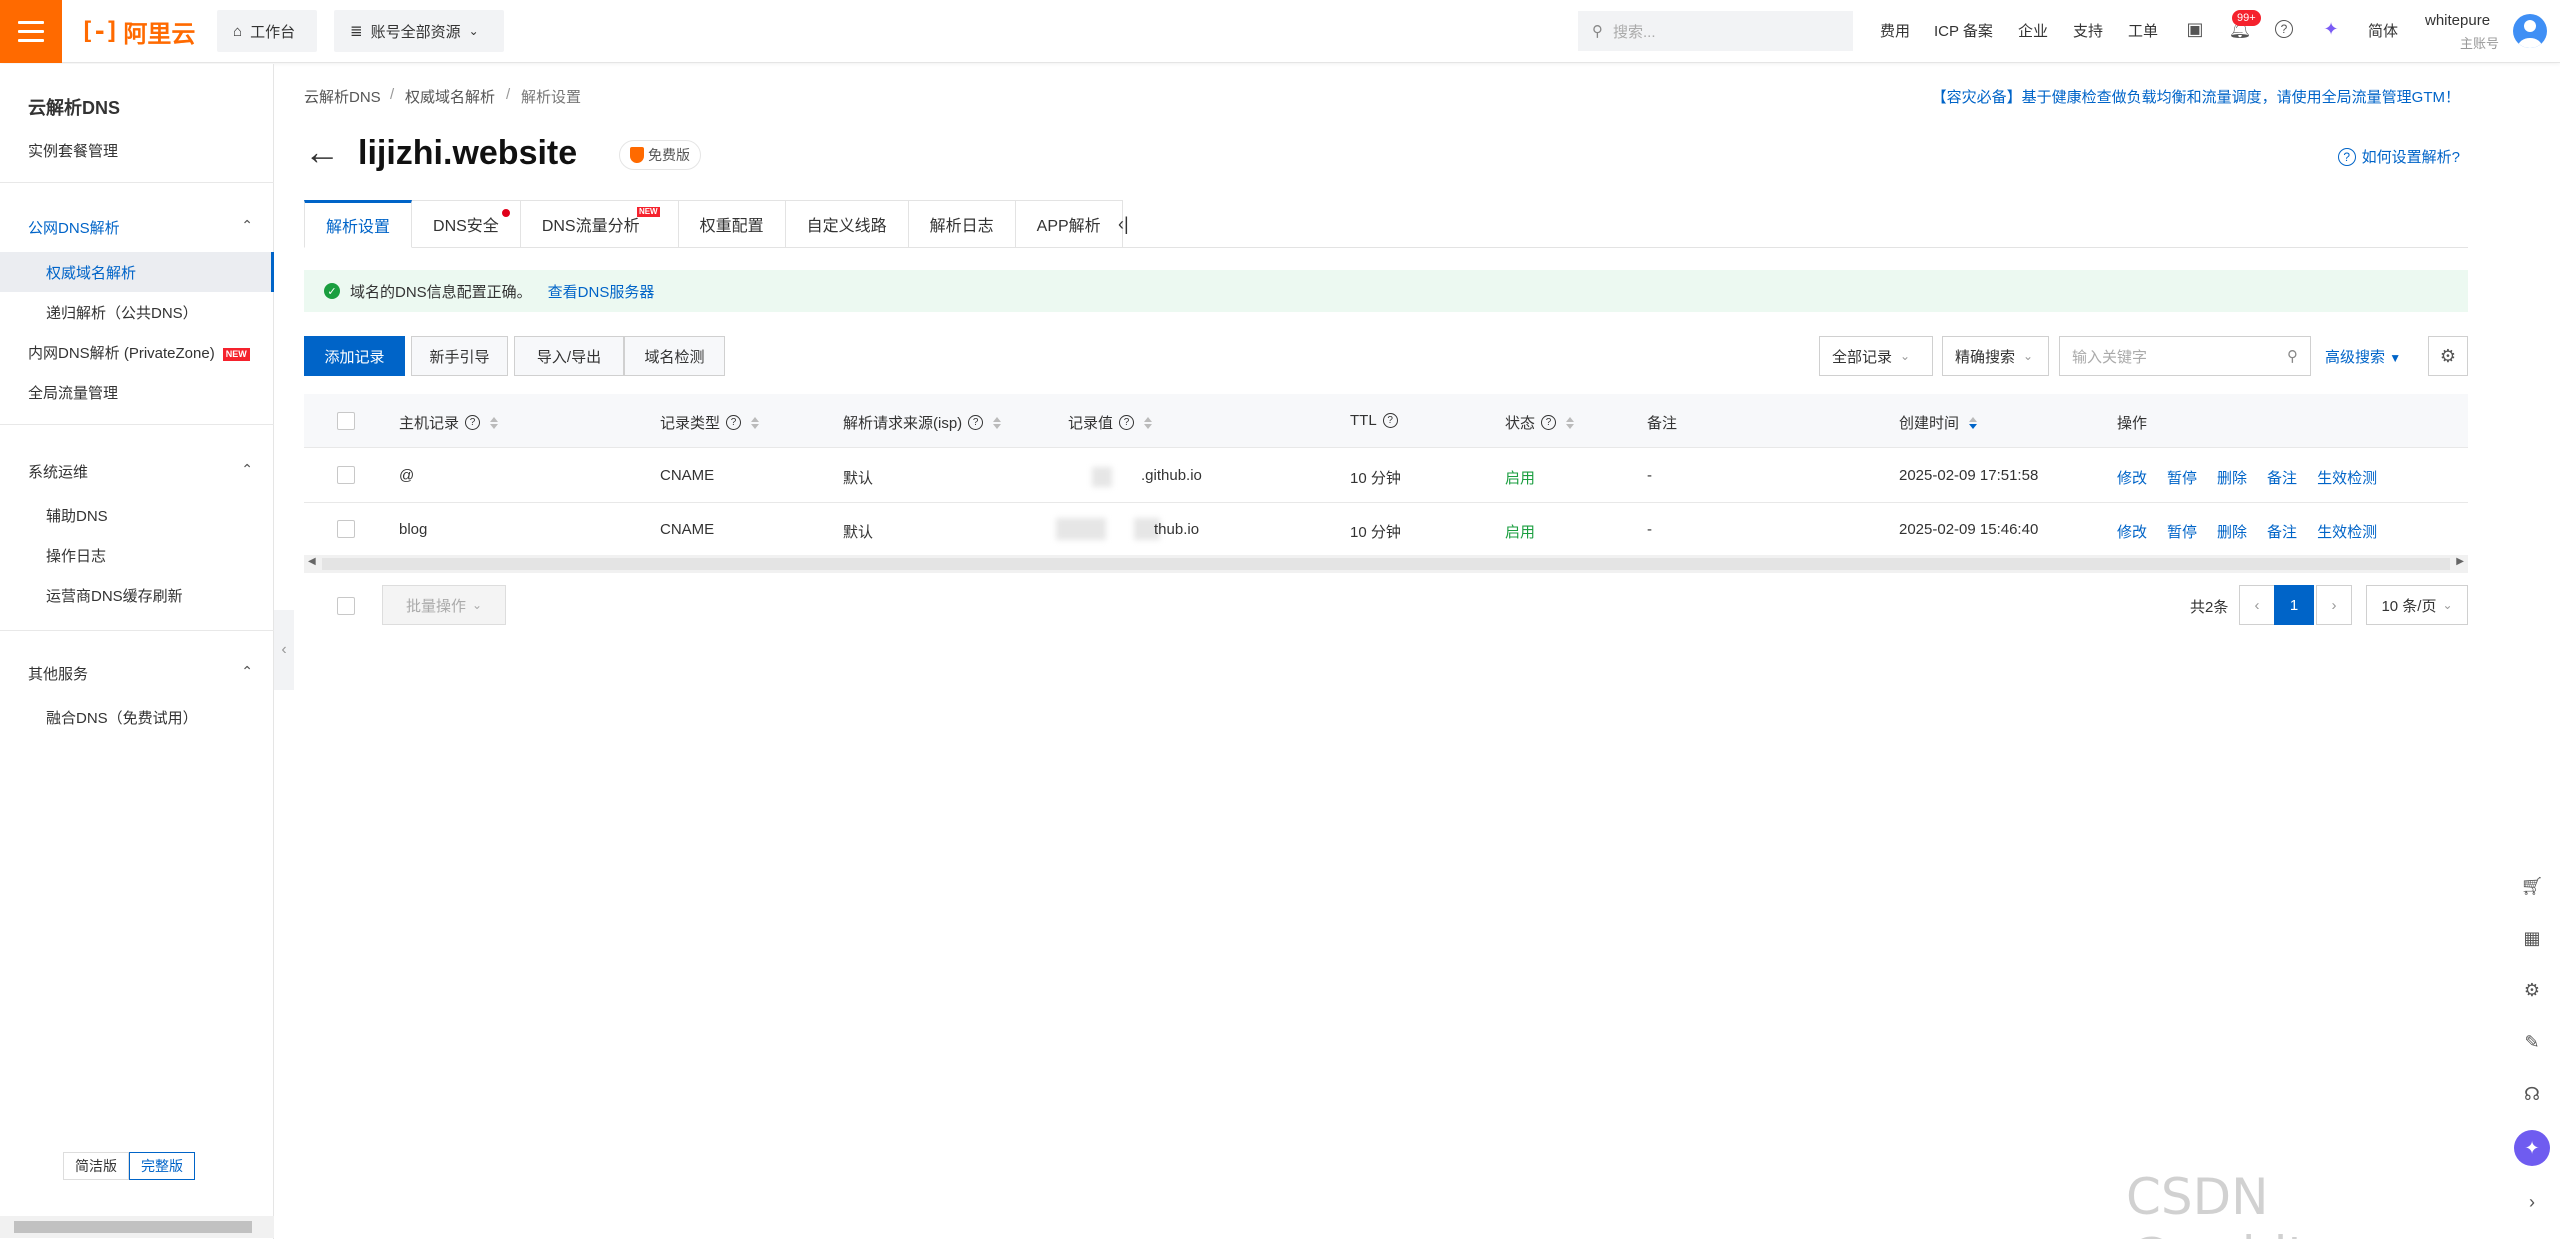  I want to click on nav-link-ticket: 工单, so click(2143, 30).